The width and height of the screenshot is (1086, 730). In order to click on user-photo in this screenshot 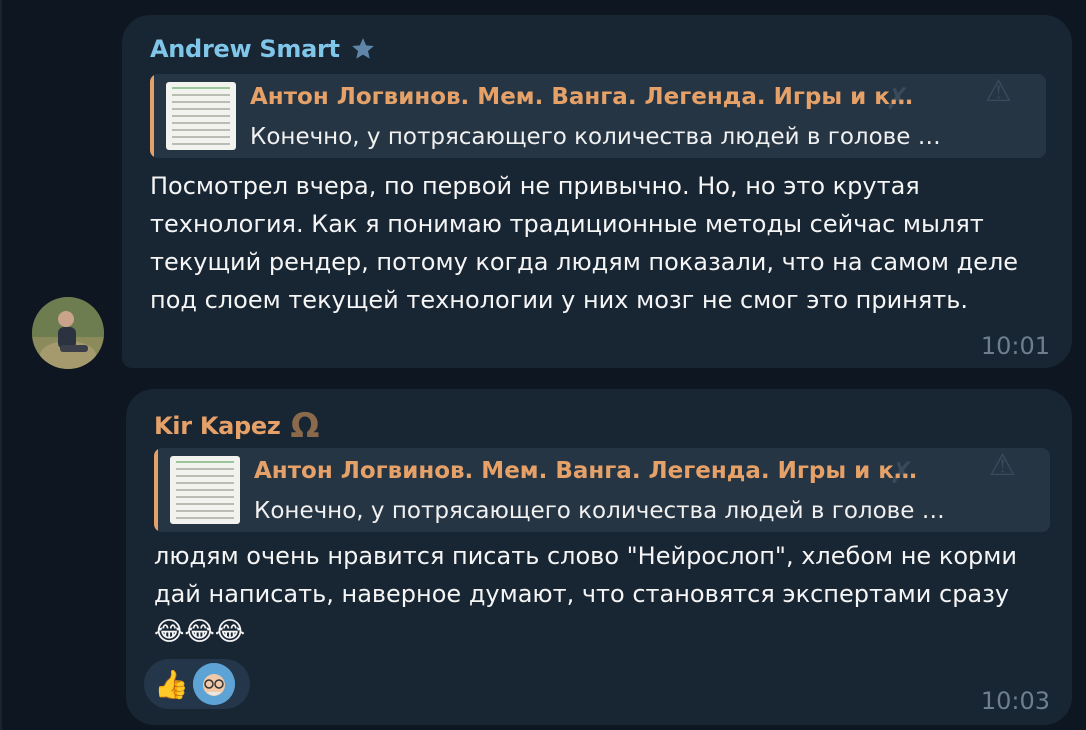, I will do `click(68, 333)`.